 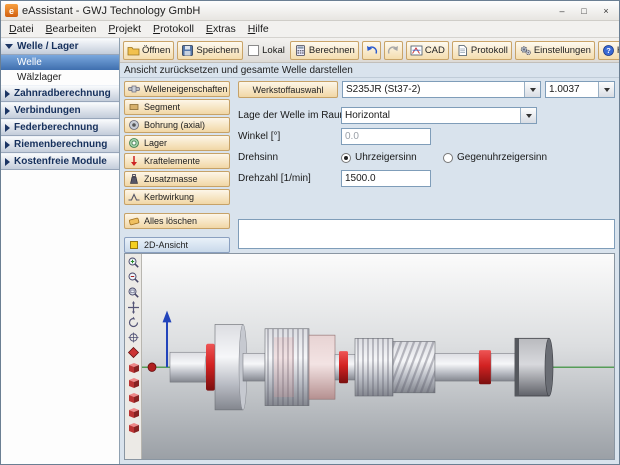 What do you see at coordinates (9, 46) in the screenshot?
I see `expanded-triangle-icon` at bounding box center [9, 46].